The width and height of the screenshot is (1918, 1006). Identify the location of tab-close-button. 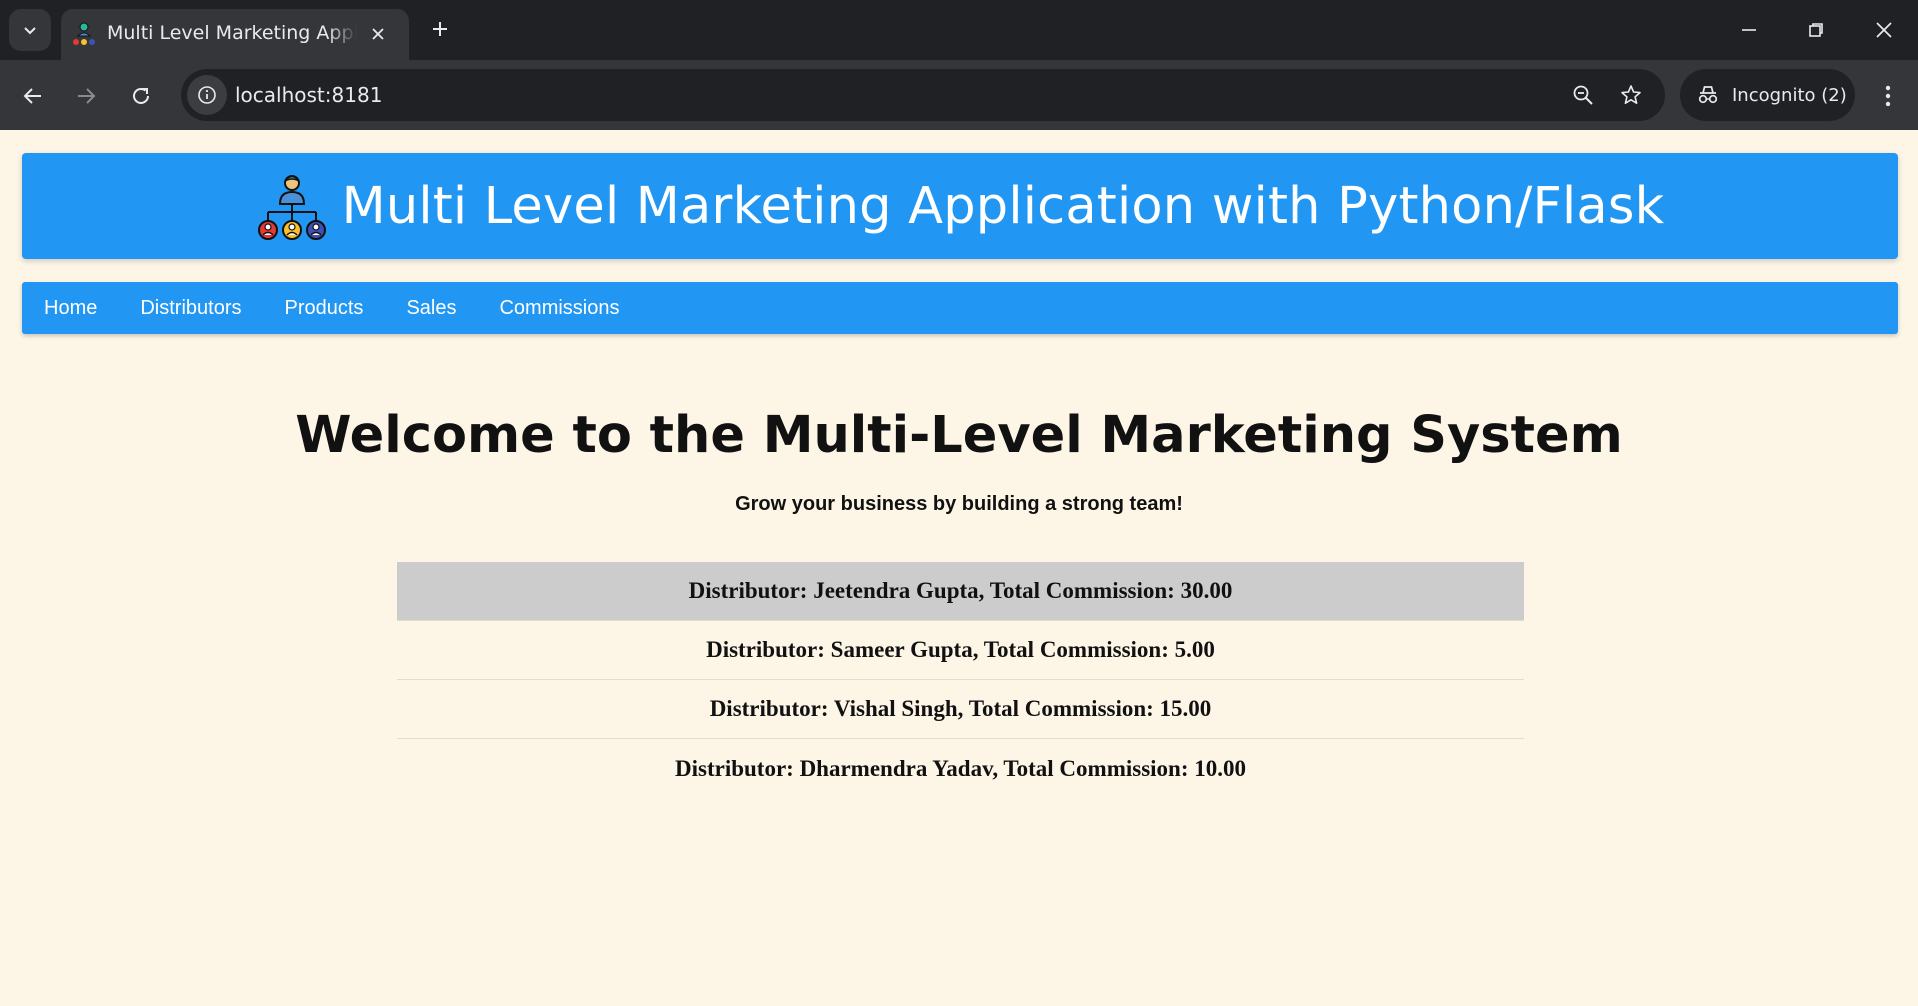
(378, 34).